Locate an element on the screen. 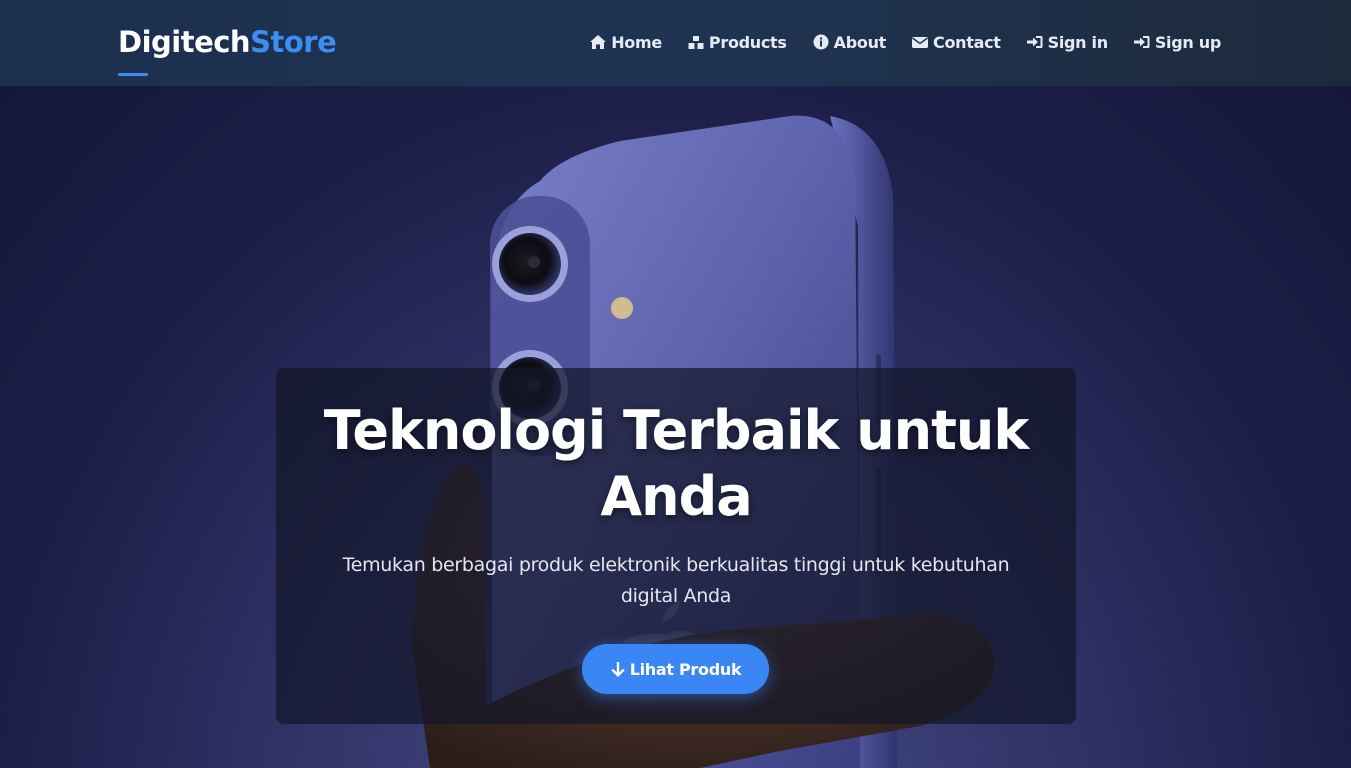 The height and width of the screenshot is (768, 1351). nav-about-label: About is located at coordinates (860, 42).